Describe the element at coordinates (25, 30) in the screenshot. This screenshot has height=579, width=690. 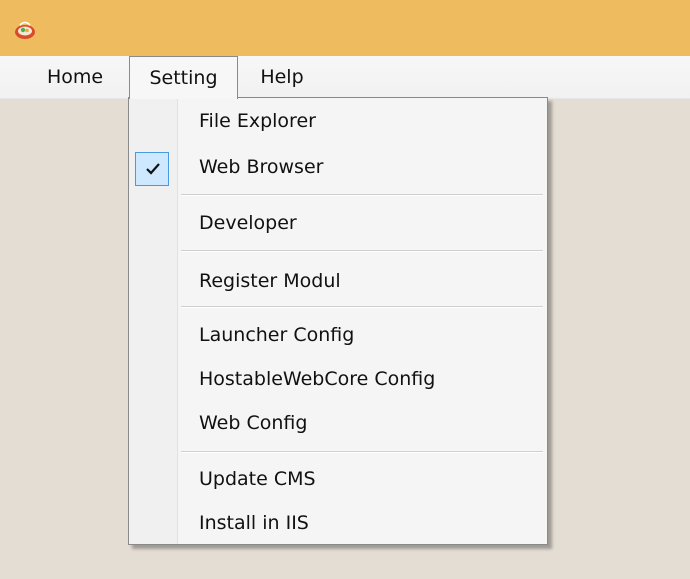
I see `app-icon` at that location.